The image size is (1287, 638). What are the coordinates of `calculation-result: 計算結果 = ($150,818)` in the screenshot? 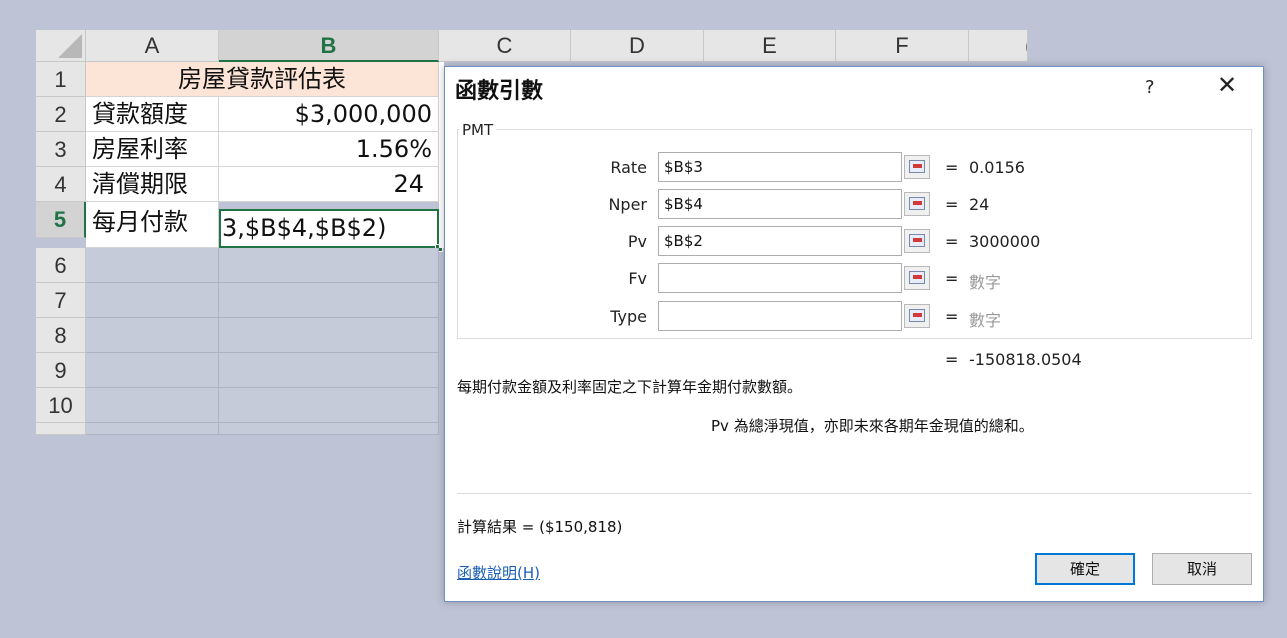 It's located at (540, 527).